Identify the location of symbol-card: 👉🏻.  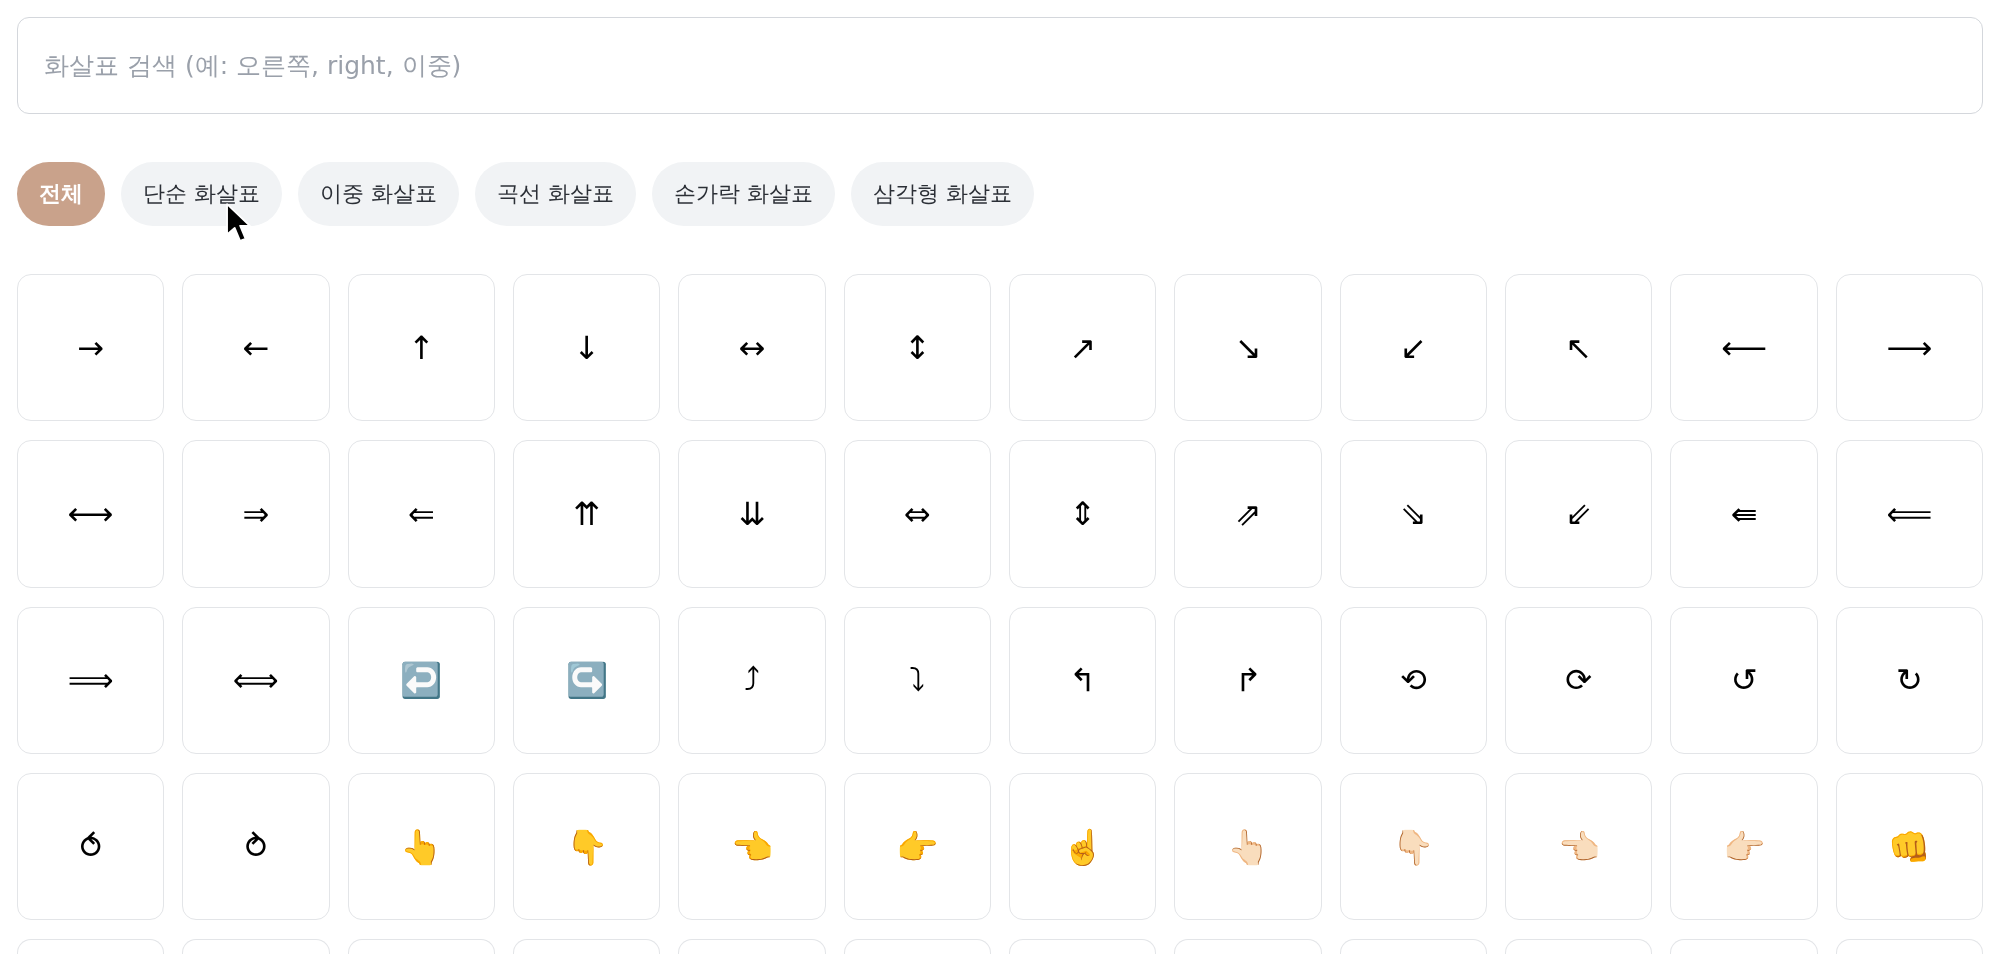
(1744, 847).